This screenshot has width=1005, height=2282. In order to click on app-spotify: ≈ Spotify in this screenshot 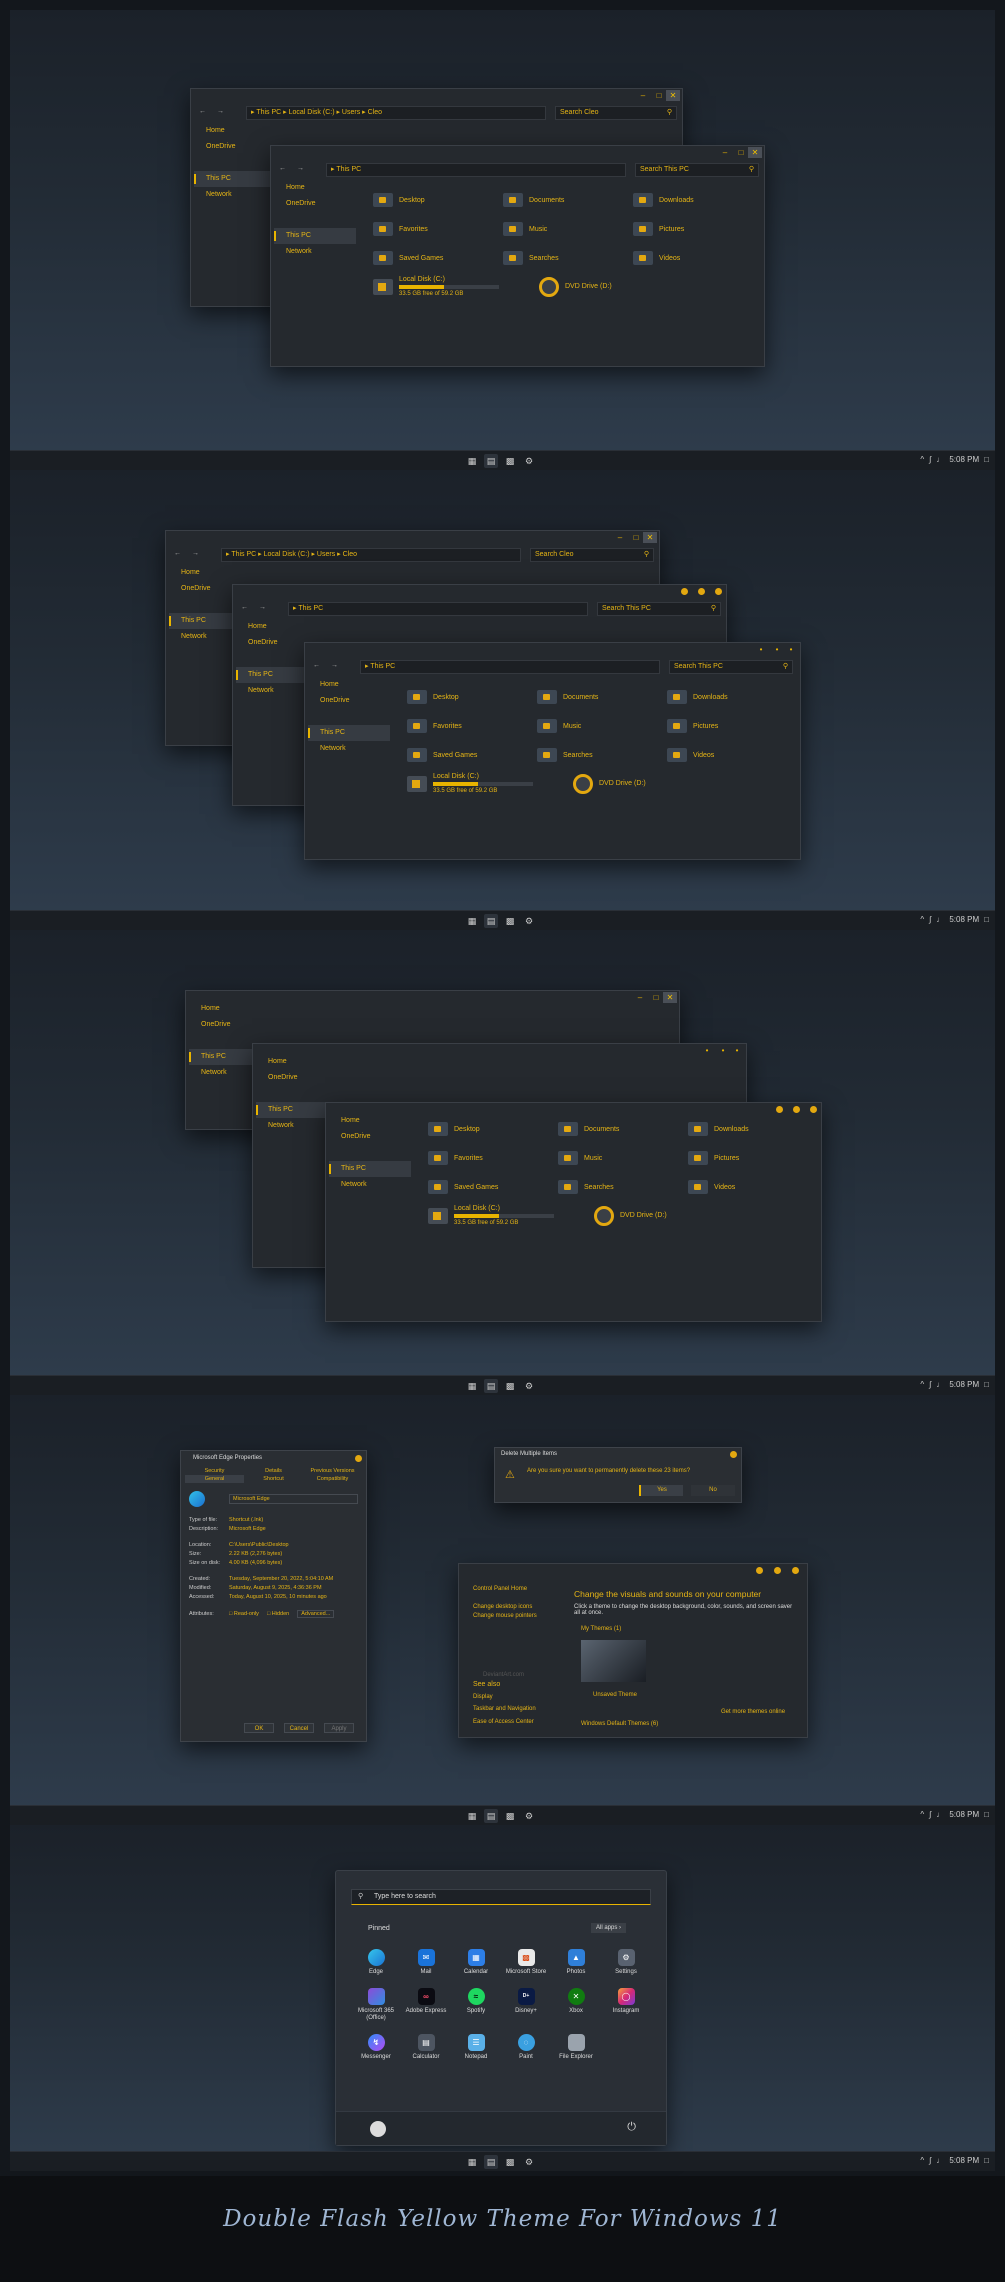, I will do `click(476, 2005)`.